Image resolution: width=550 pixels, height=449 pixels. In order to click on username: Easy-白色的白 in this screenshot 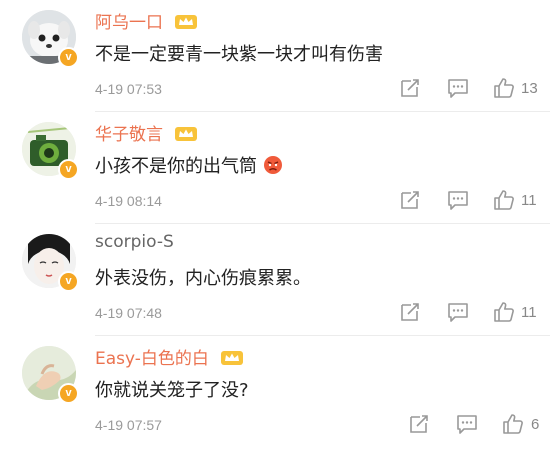, I will do `click(152, 359)`.